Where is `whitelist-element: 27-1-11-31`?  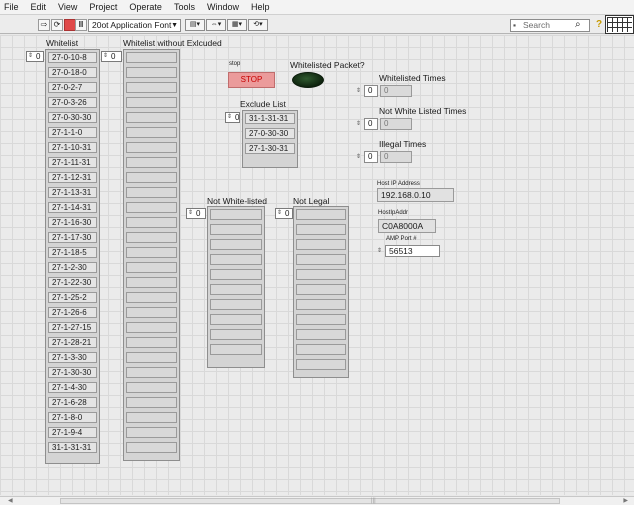
whitelist-element: 27-1-11-31 is located at coordinates (72, 162).